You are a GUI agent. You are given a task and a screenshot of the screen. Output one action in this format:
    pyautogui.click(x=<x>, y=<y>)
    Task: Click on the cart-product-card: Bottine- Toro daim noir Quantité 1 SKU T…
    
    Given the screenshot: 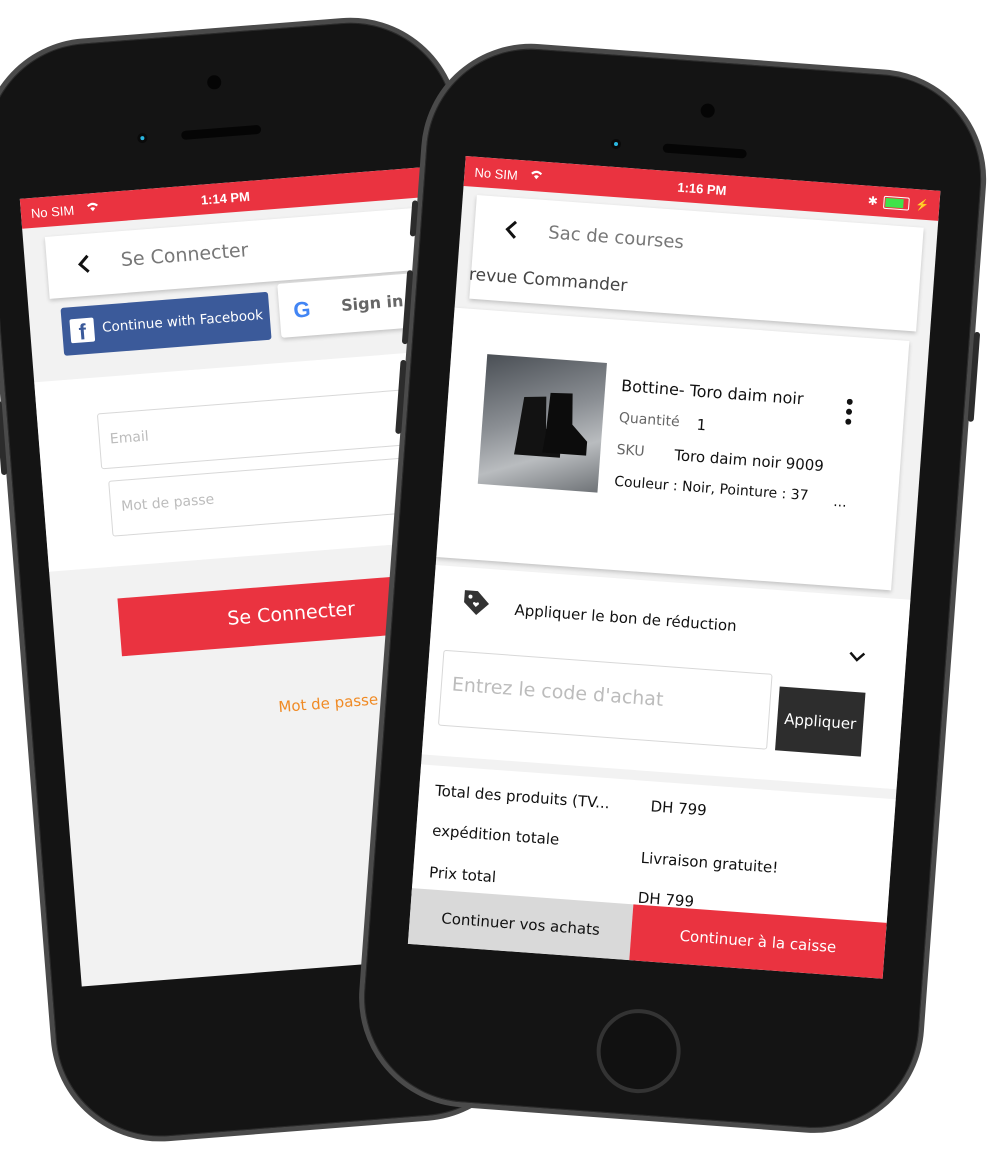 What is the action you would take?
    pyautogui.click(x=673, y=449)
    